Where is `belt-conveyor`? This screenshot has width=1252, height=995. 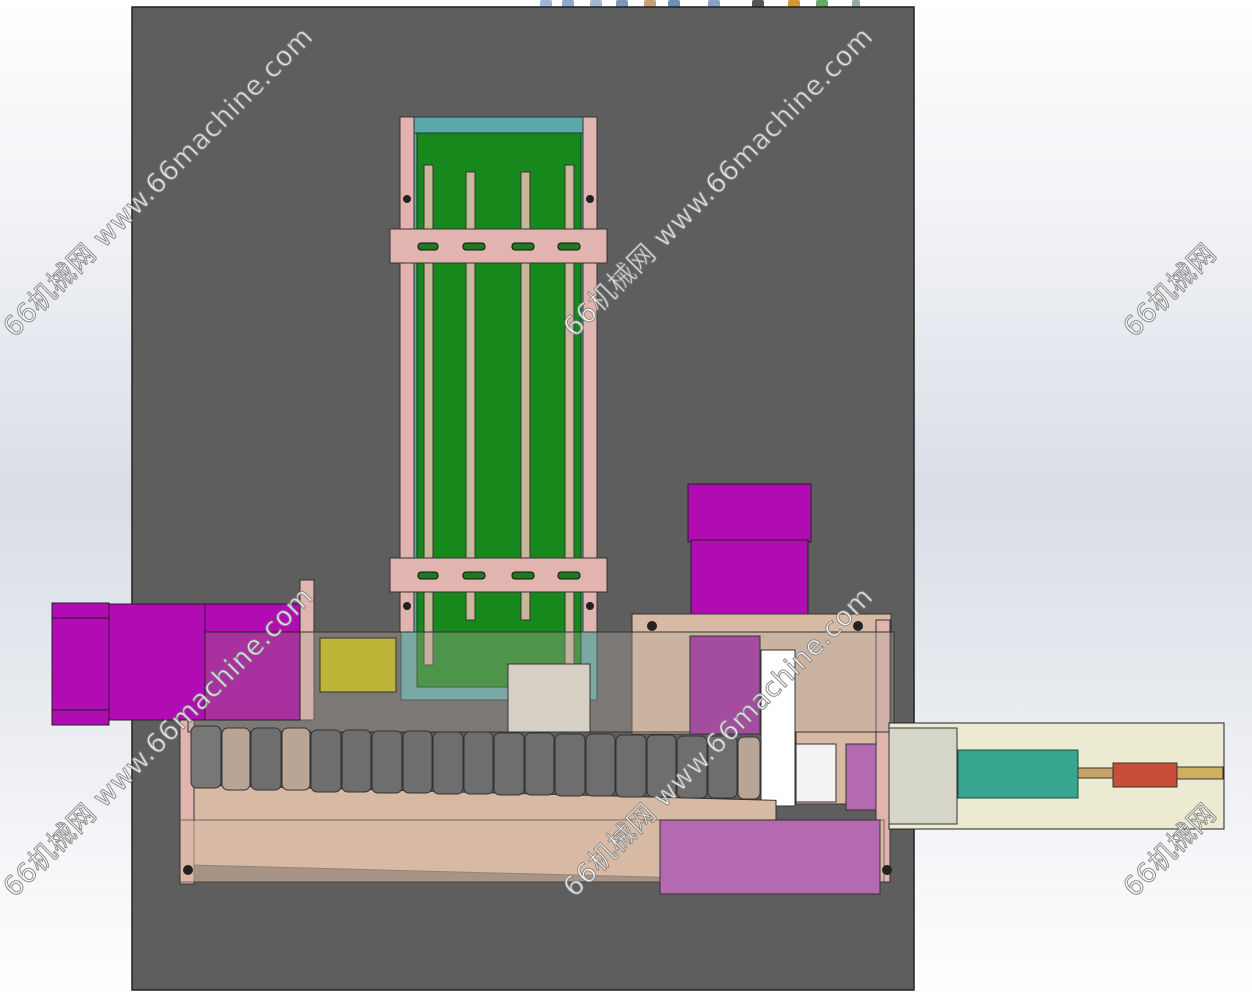
belt-conveyor is located at coordinates (498, 408).